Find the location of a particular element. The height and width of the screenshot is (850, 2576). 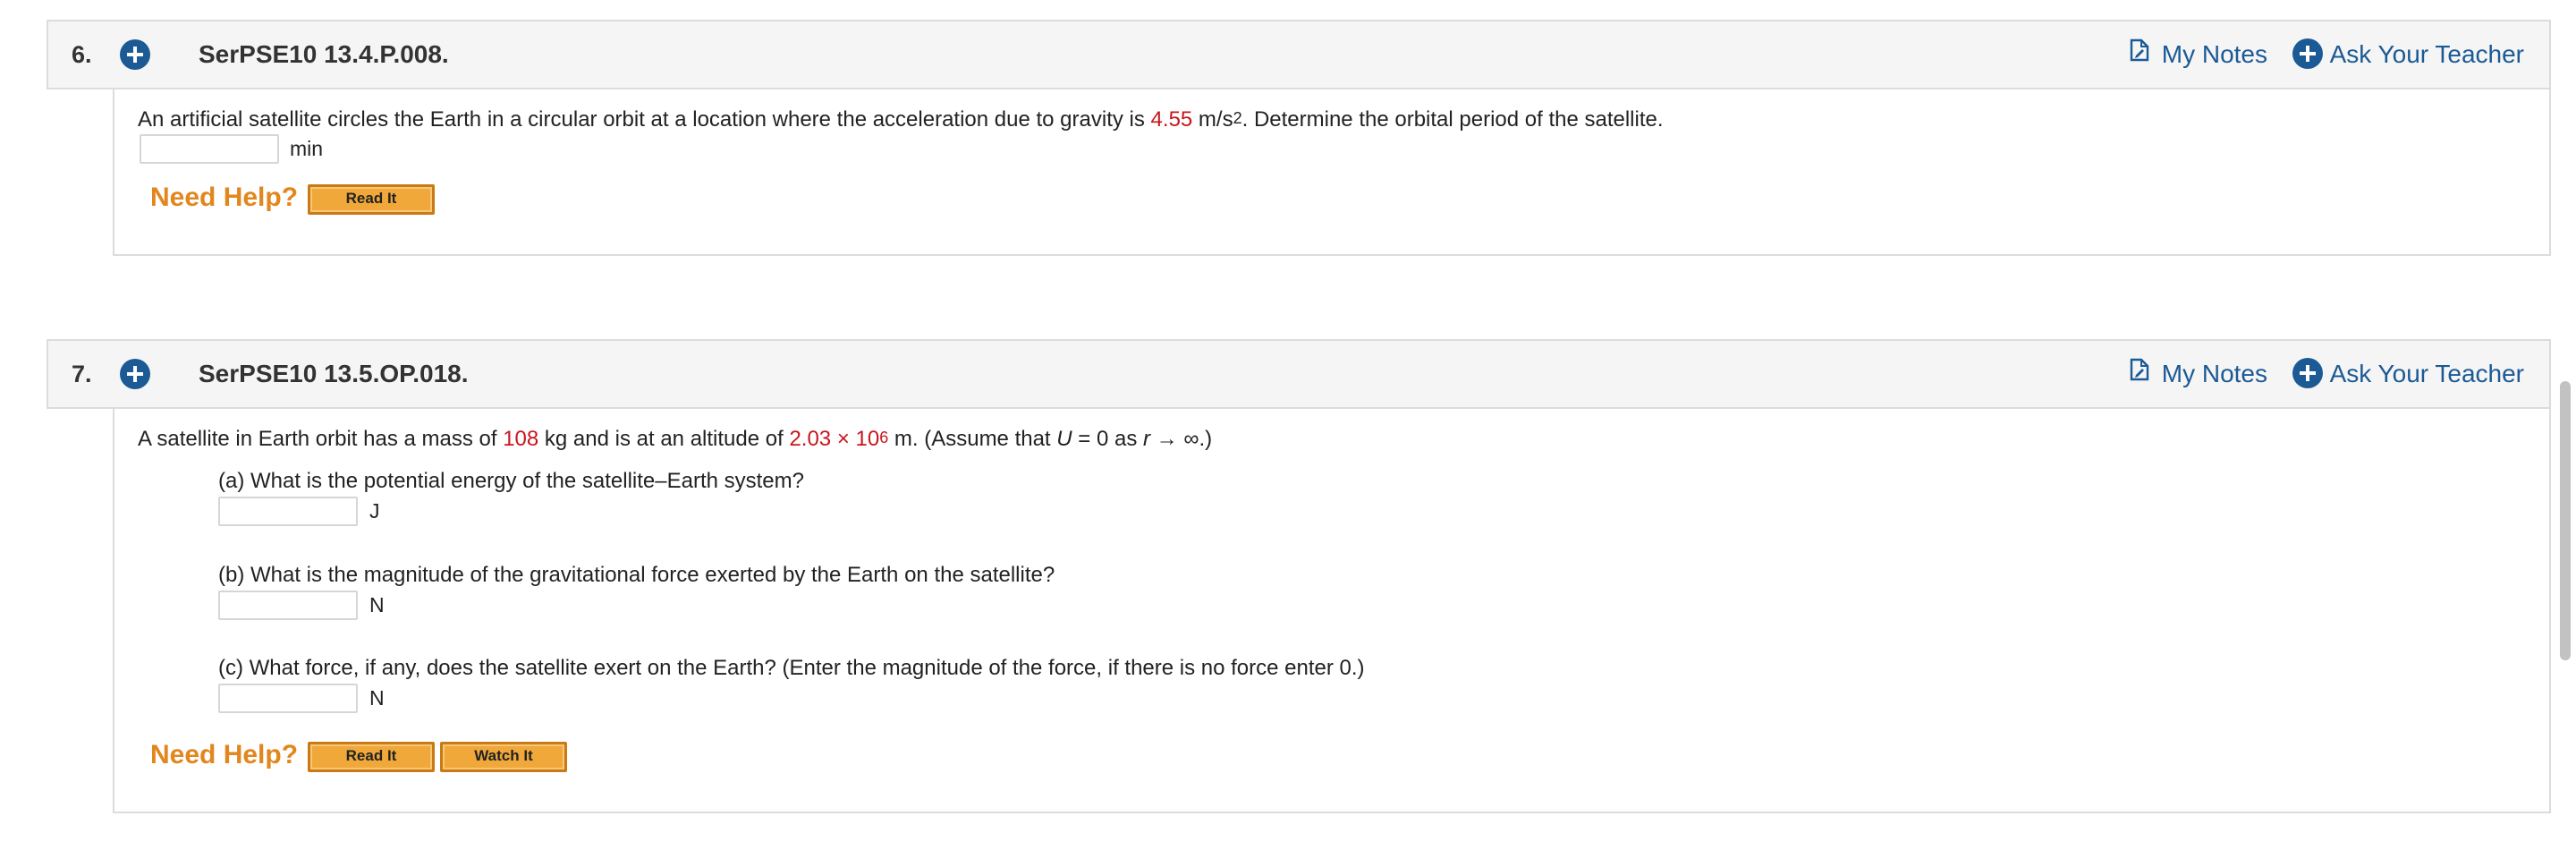

part-a-answer-input is located at coordinates (288, 512).